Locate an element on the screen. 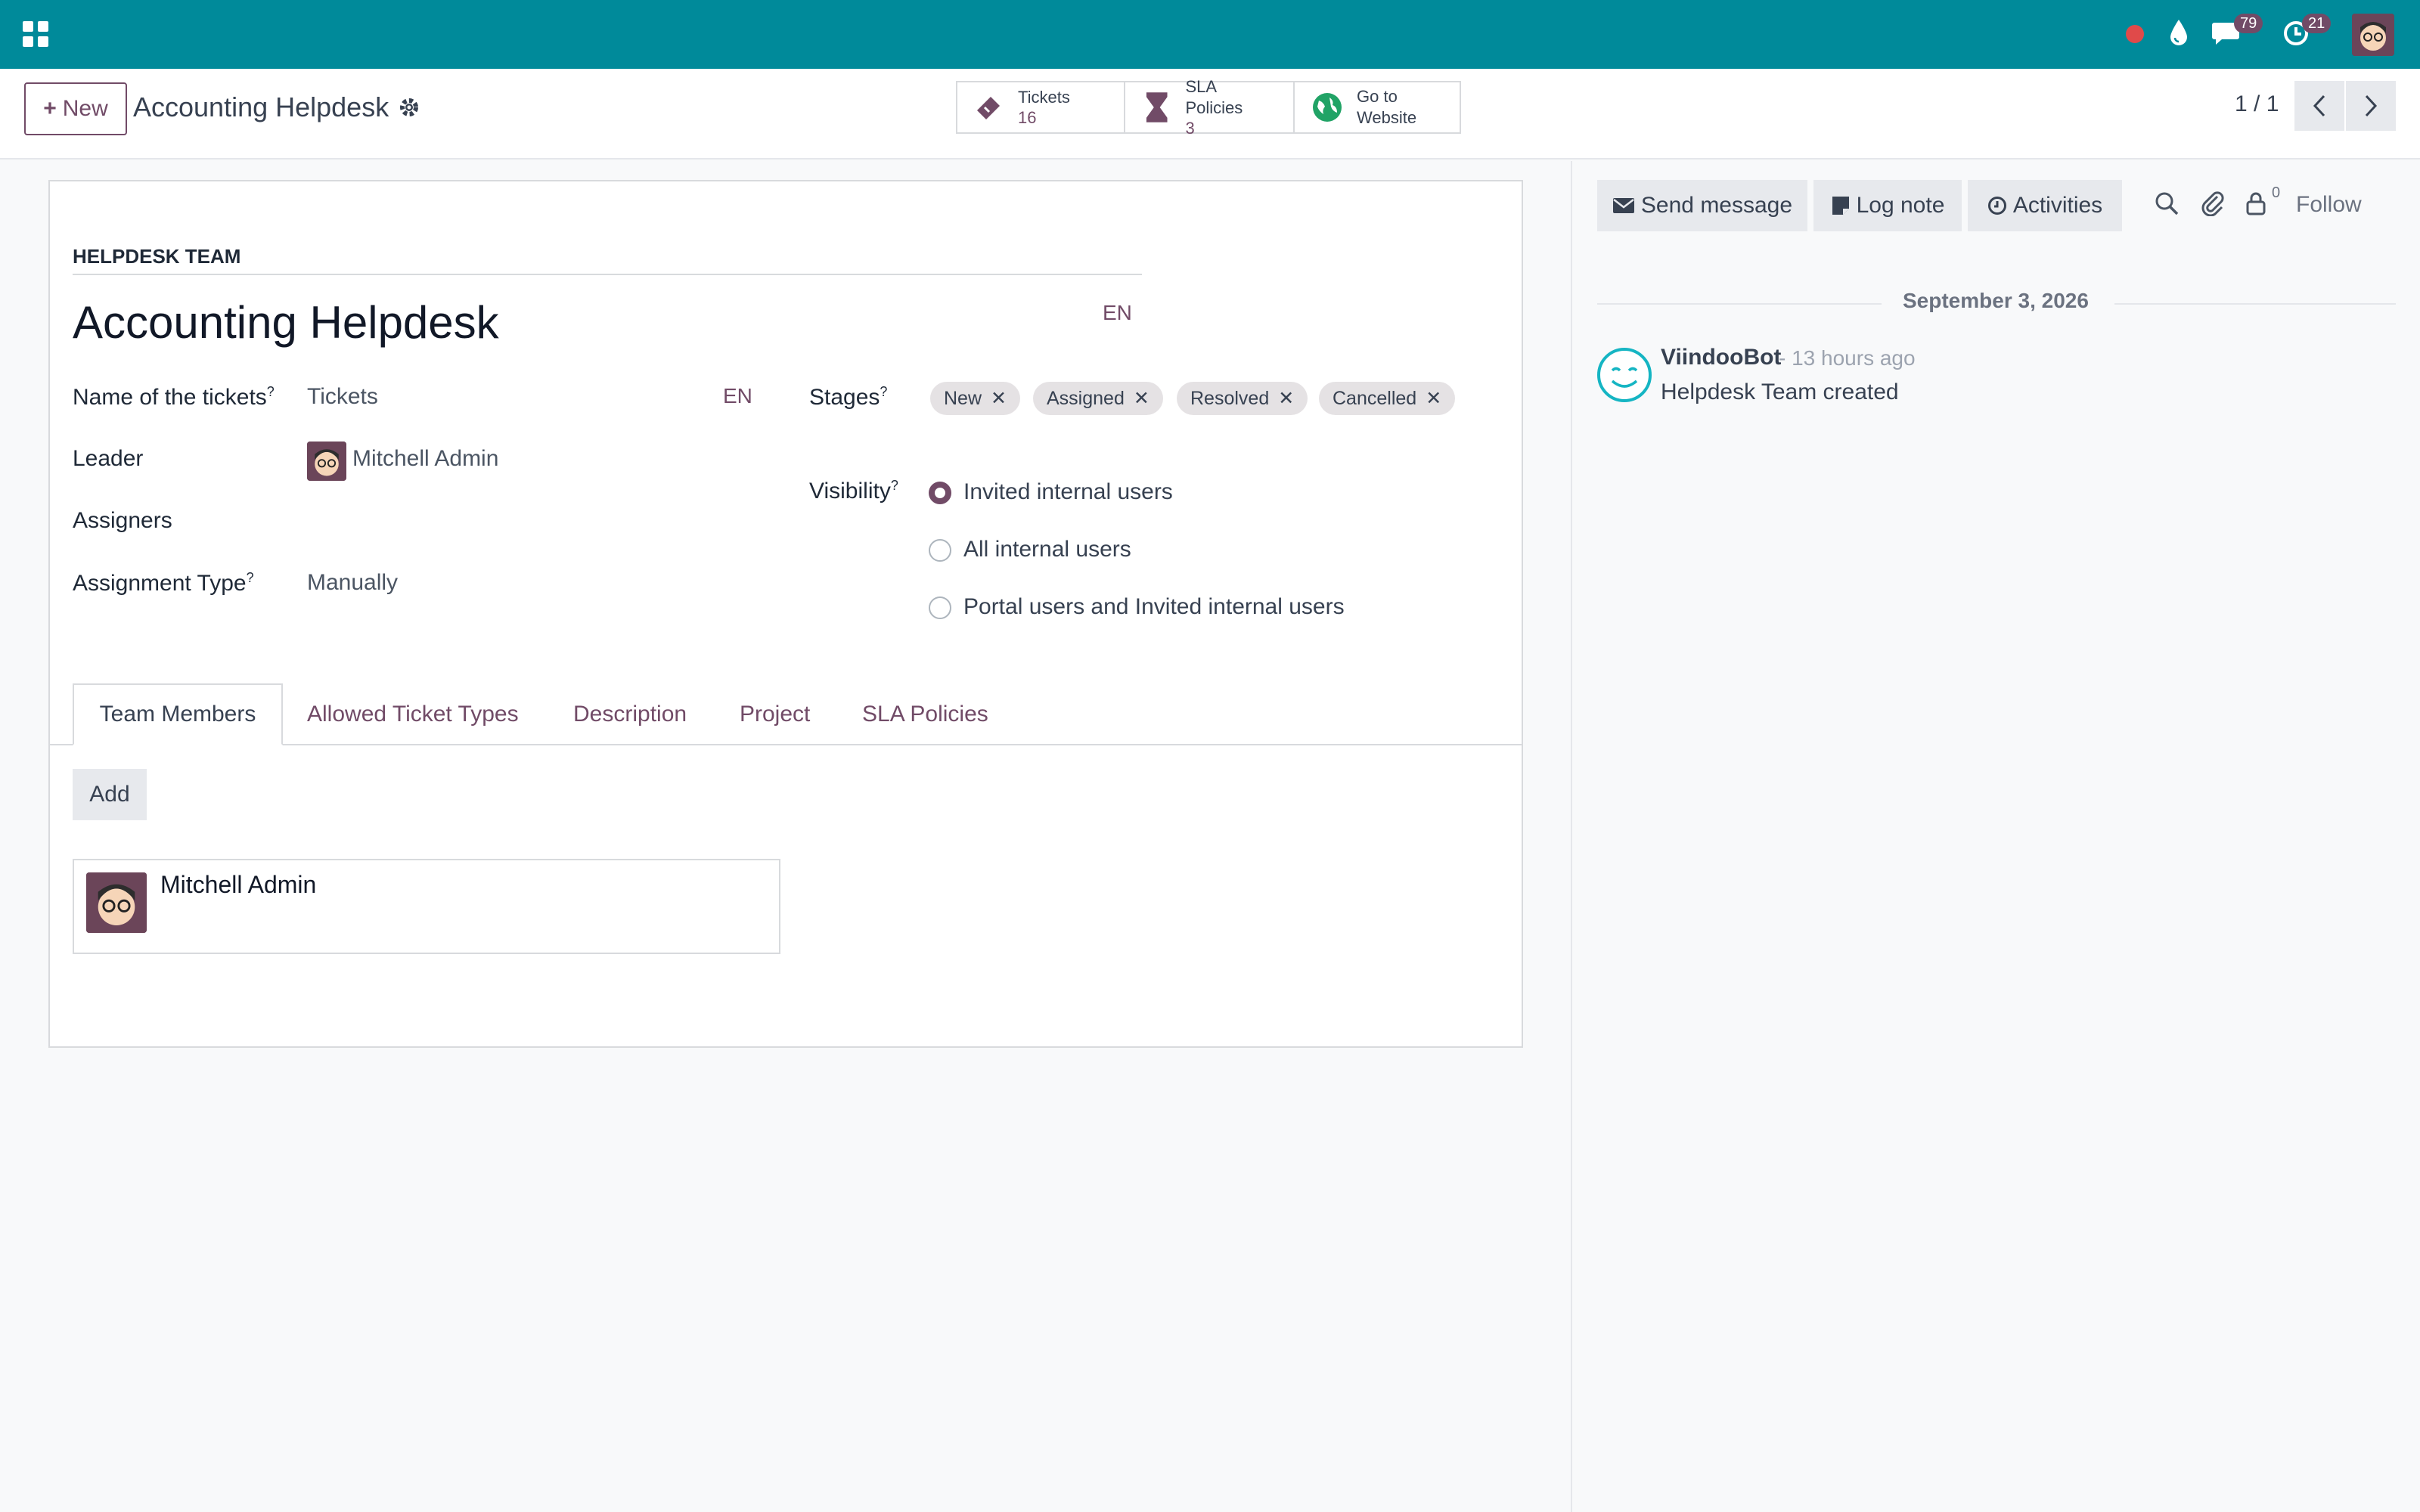  hourglass-icon is located at coordinates (1157, 107).